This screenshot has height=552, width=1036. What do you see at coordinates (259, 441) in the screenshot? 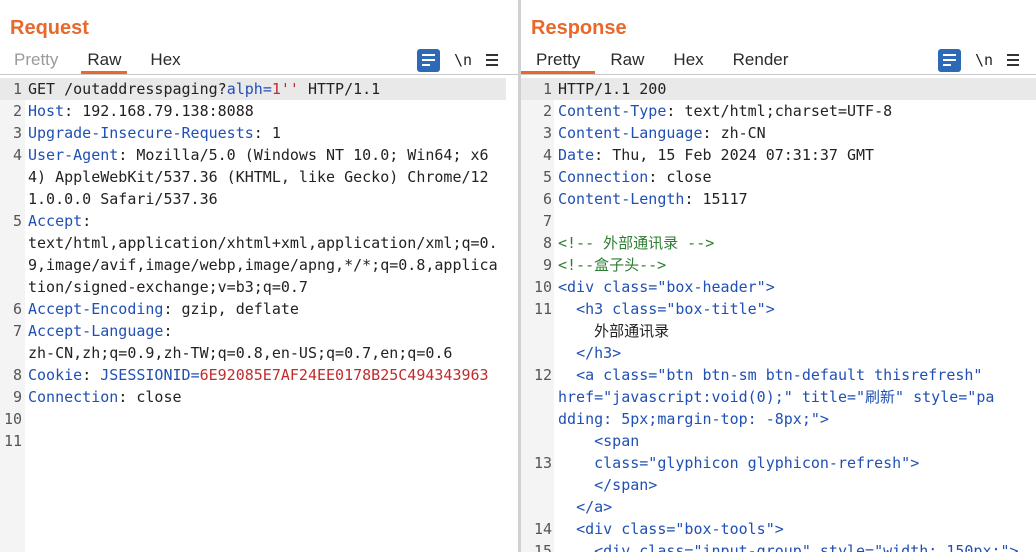
I see `code-line: 11` at bounding box center [259, 441].